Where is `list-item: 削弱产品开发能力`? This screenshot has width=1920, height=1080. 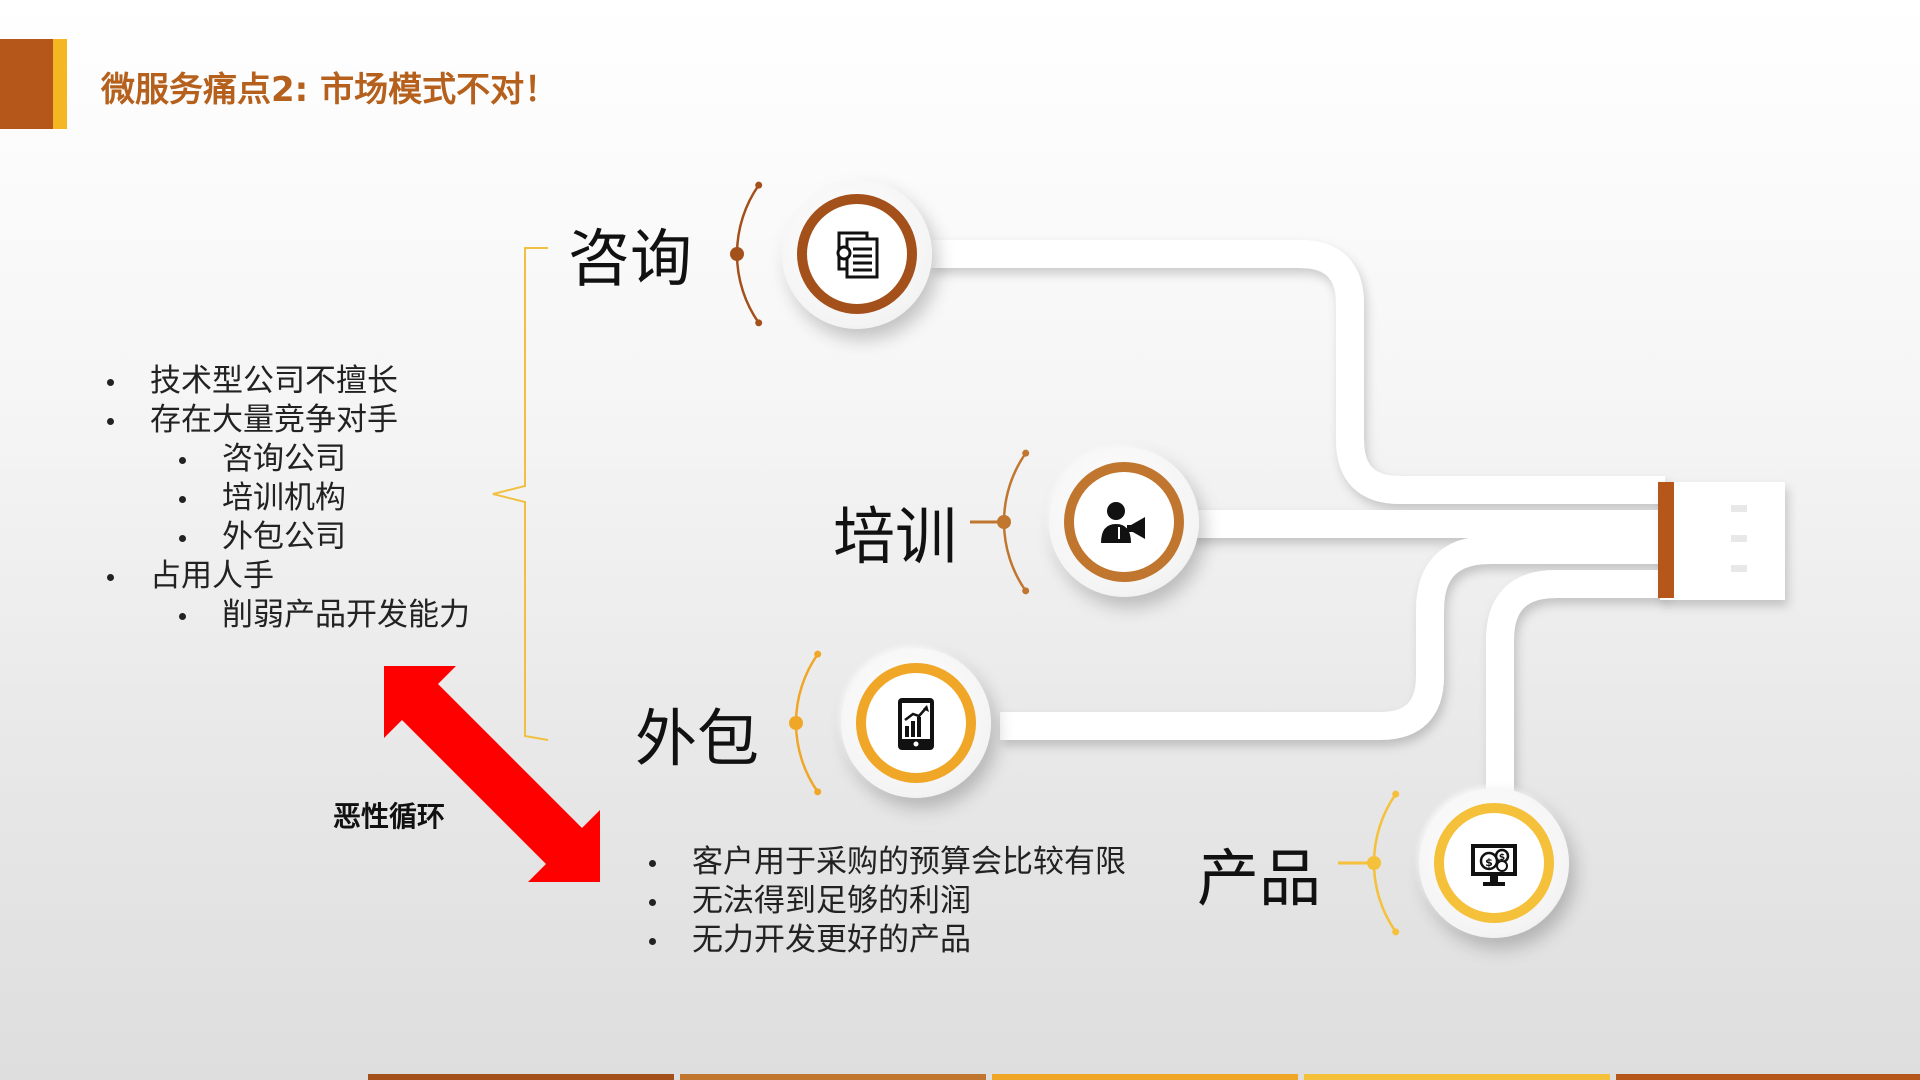
list-item: 削弱产品开发能力 is located at coordinates (285, 615).